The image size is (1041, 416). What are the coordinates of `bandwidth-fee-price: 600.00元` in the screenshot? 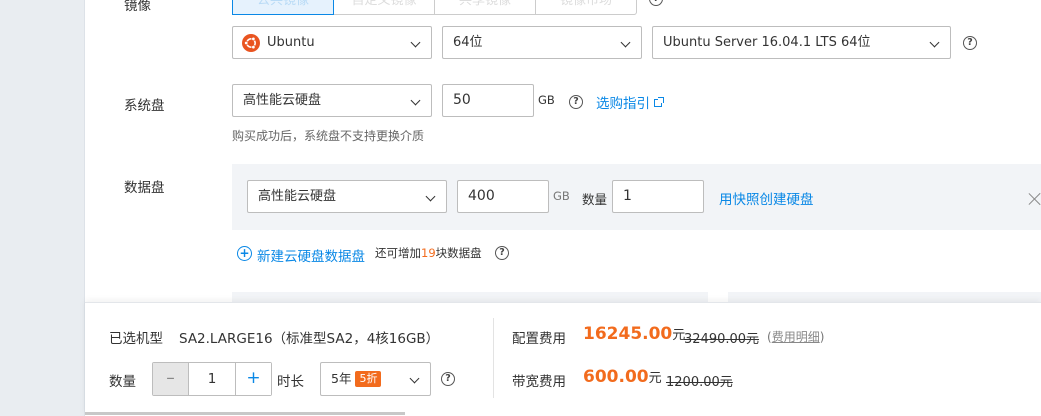 It's located at (622, 377).